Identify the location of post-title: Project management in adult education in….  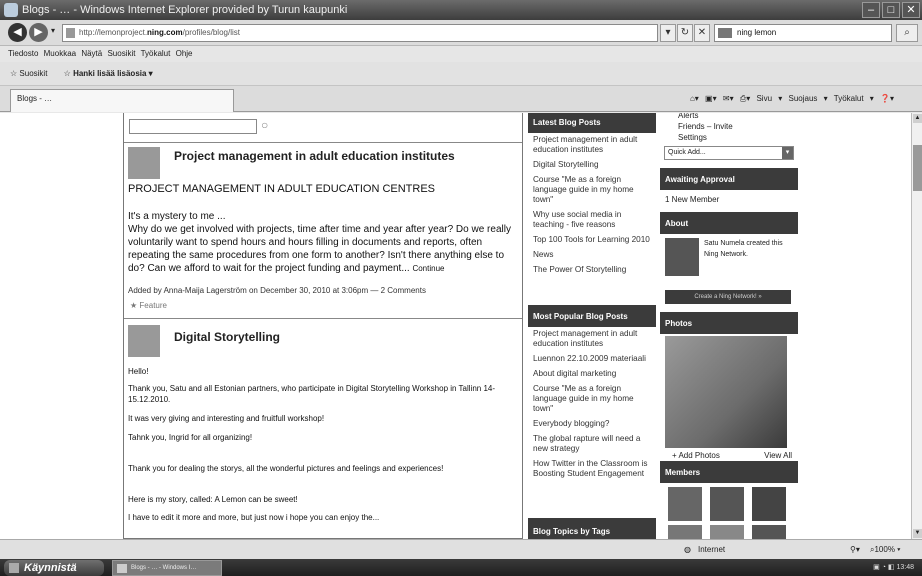
(314, 156).